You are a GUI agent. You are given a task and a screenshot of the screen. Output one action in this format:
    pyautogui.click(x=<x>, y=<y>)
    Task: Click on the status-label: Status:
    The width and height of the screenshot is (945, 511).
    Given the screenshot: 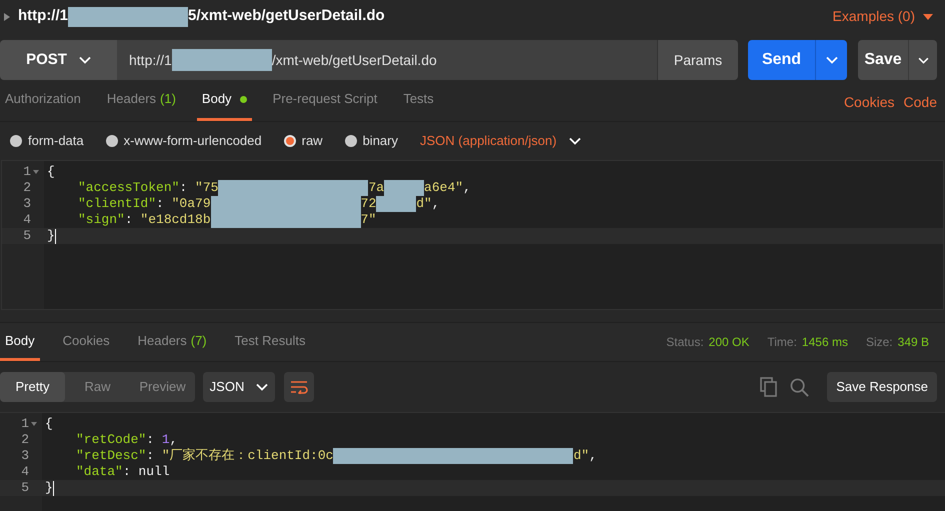 What is the action you would take?
    pyautogui.click(x=685, y=342)
    